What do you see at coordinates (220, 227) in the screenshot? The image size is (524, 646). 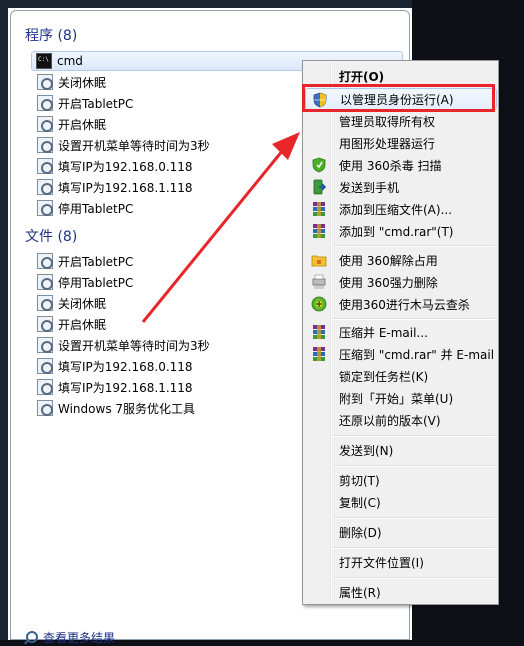 I see `annotation-arrow` at bounding box center [220, 227].